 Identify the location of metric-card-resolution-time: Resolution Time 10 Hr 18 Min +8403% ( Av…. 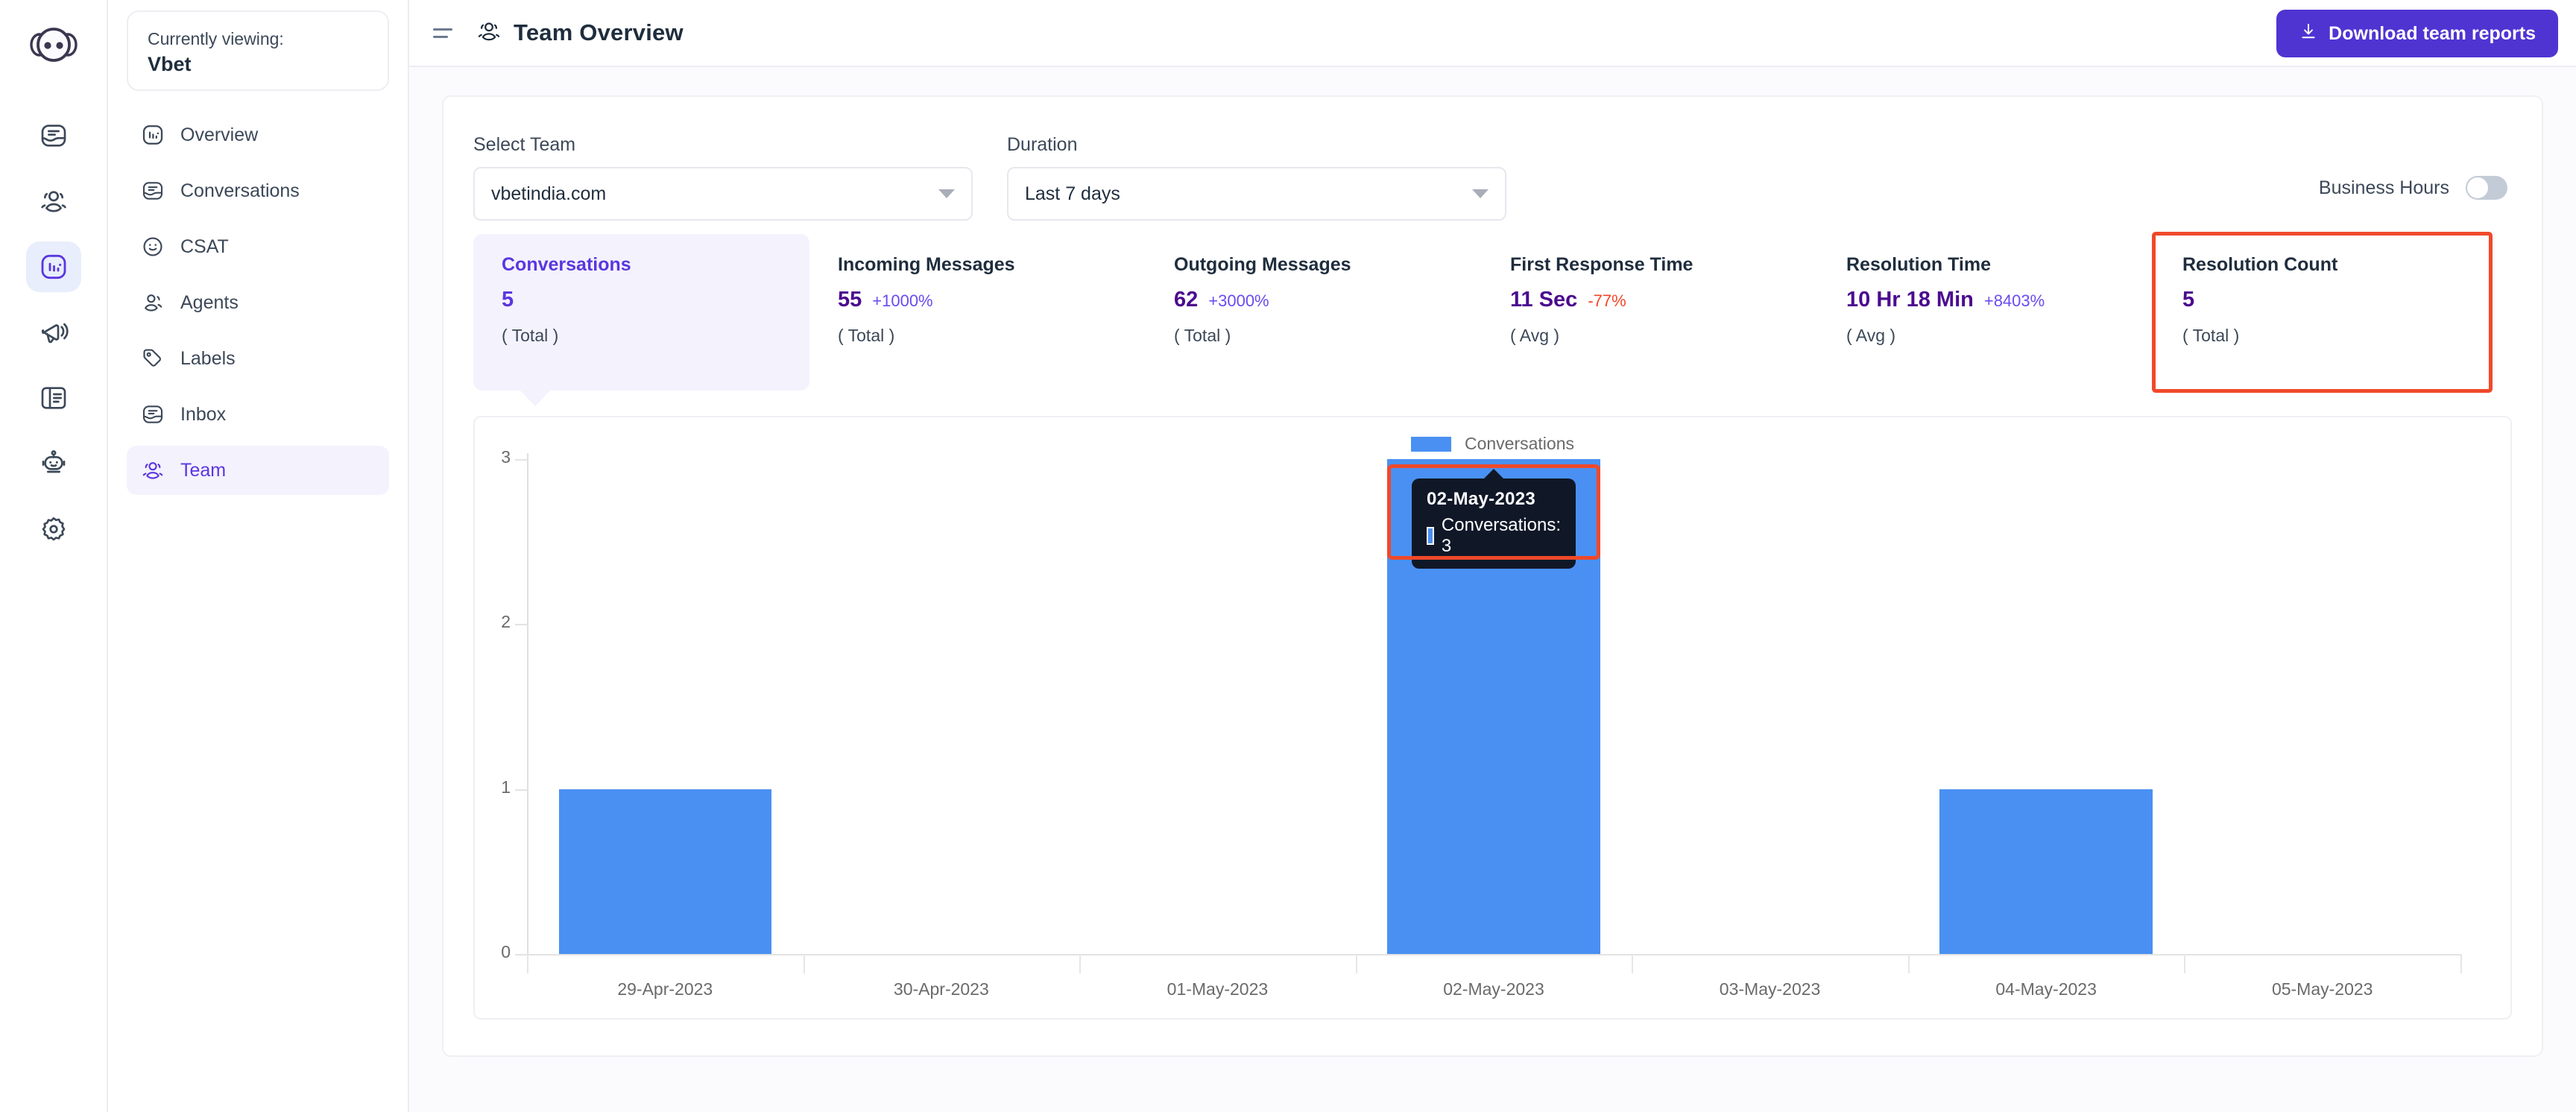
(1986, 312).